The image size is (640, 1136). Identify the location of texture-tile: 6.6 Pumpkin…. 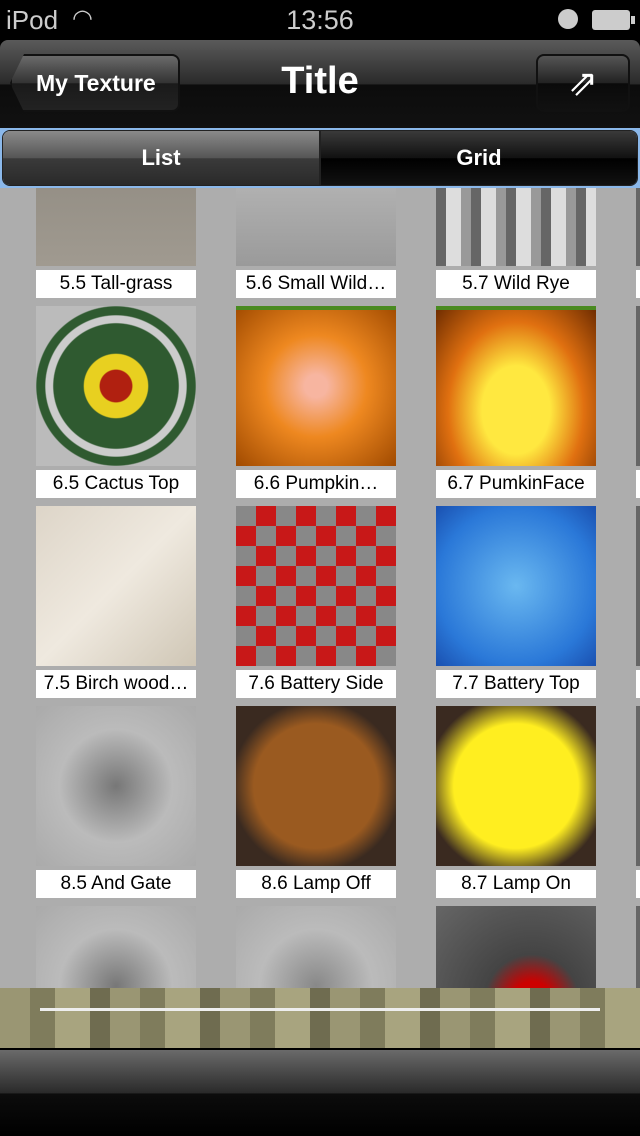
(316, 403).